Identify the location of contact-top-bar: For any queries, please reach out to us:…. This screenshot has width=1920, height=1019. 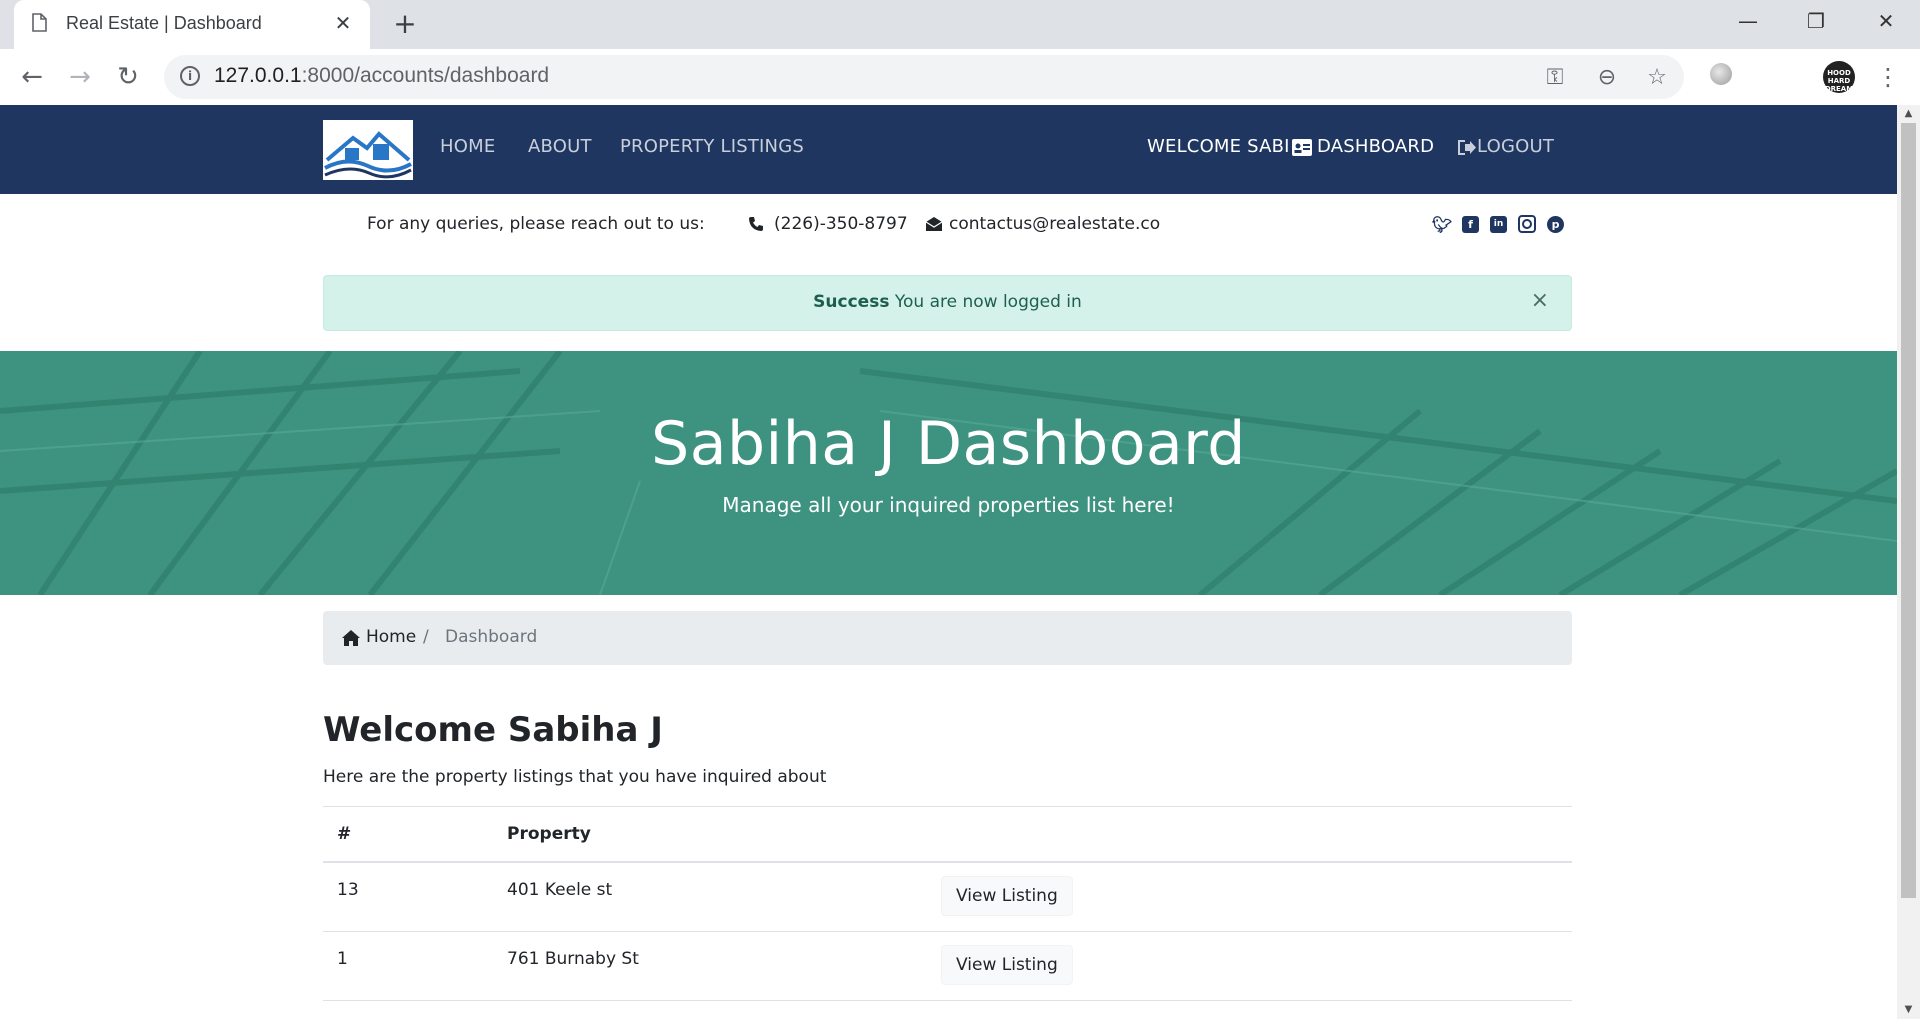
(948, 224).